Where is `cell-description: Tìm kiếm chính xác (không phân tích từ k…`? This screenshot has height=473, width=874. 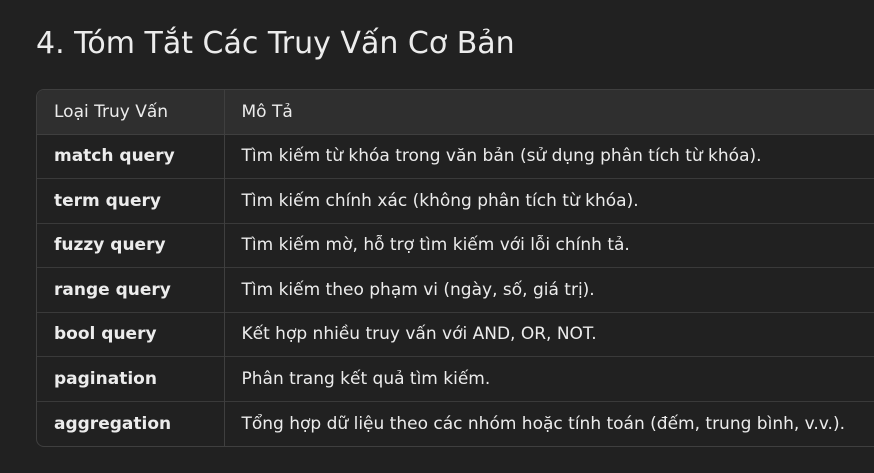
cell-description: Tìm kiếm chính xác (không phân tích từ k… is located at coordinates (440, 200).